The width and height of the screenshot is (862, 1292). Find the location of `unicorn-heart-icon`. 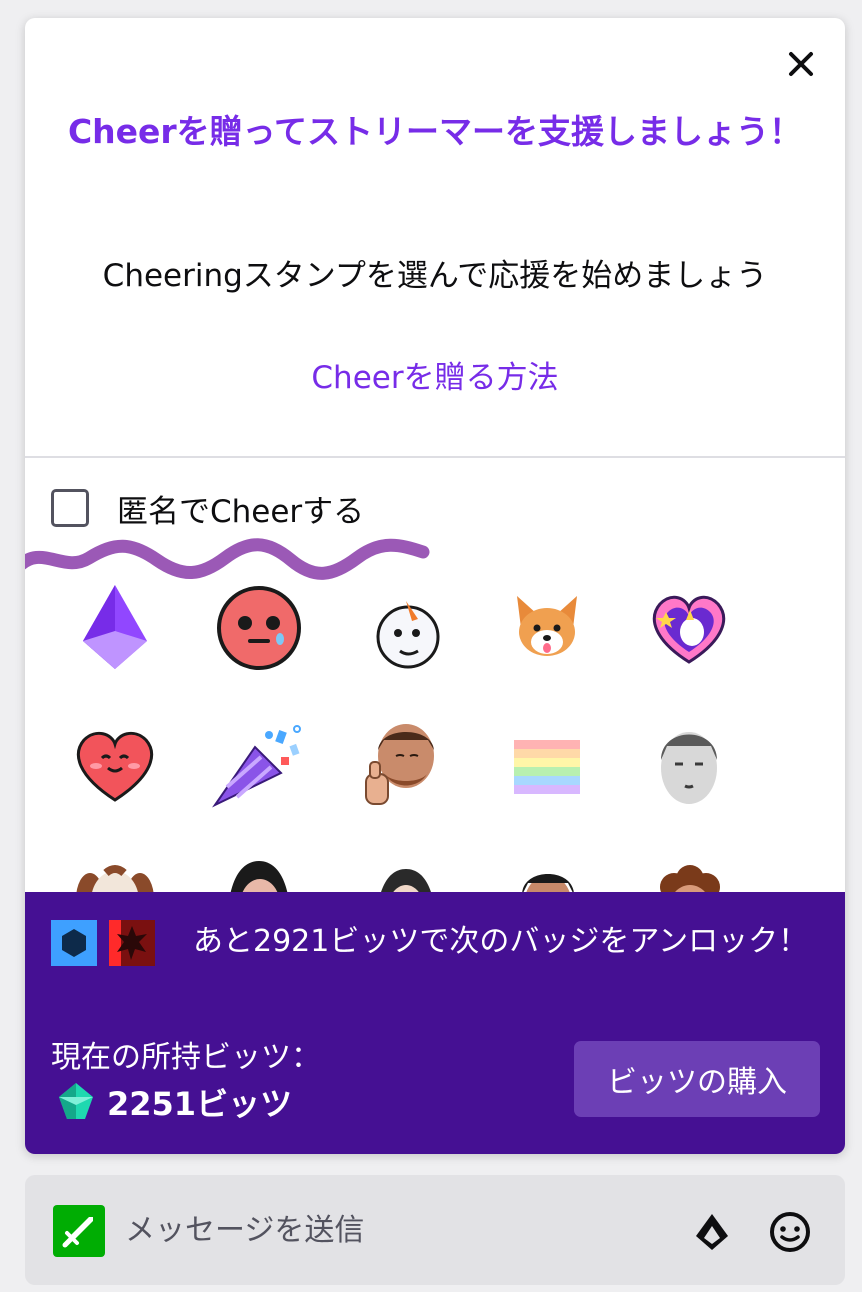

unicorn-heart-icon is located at coordinates (689, 629).